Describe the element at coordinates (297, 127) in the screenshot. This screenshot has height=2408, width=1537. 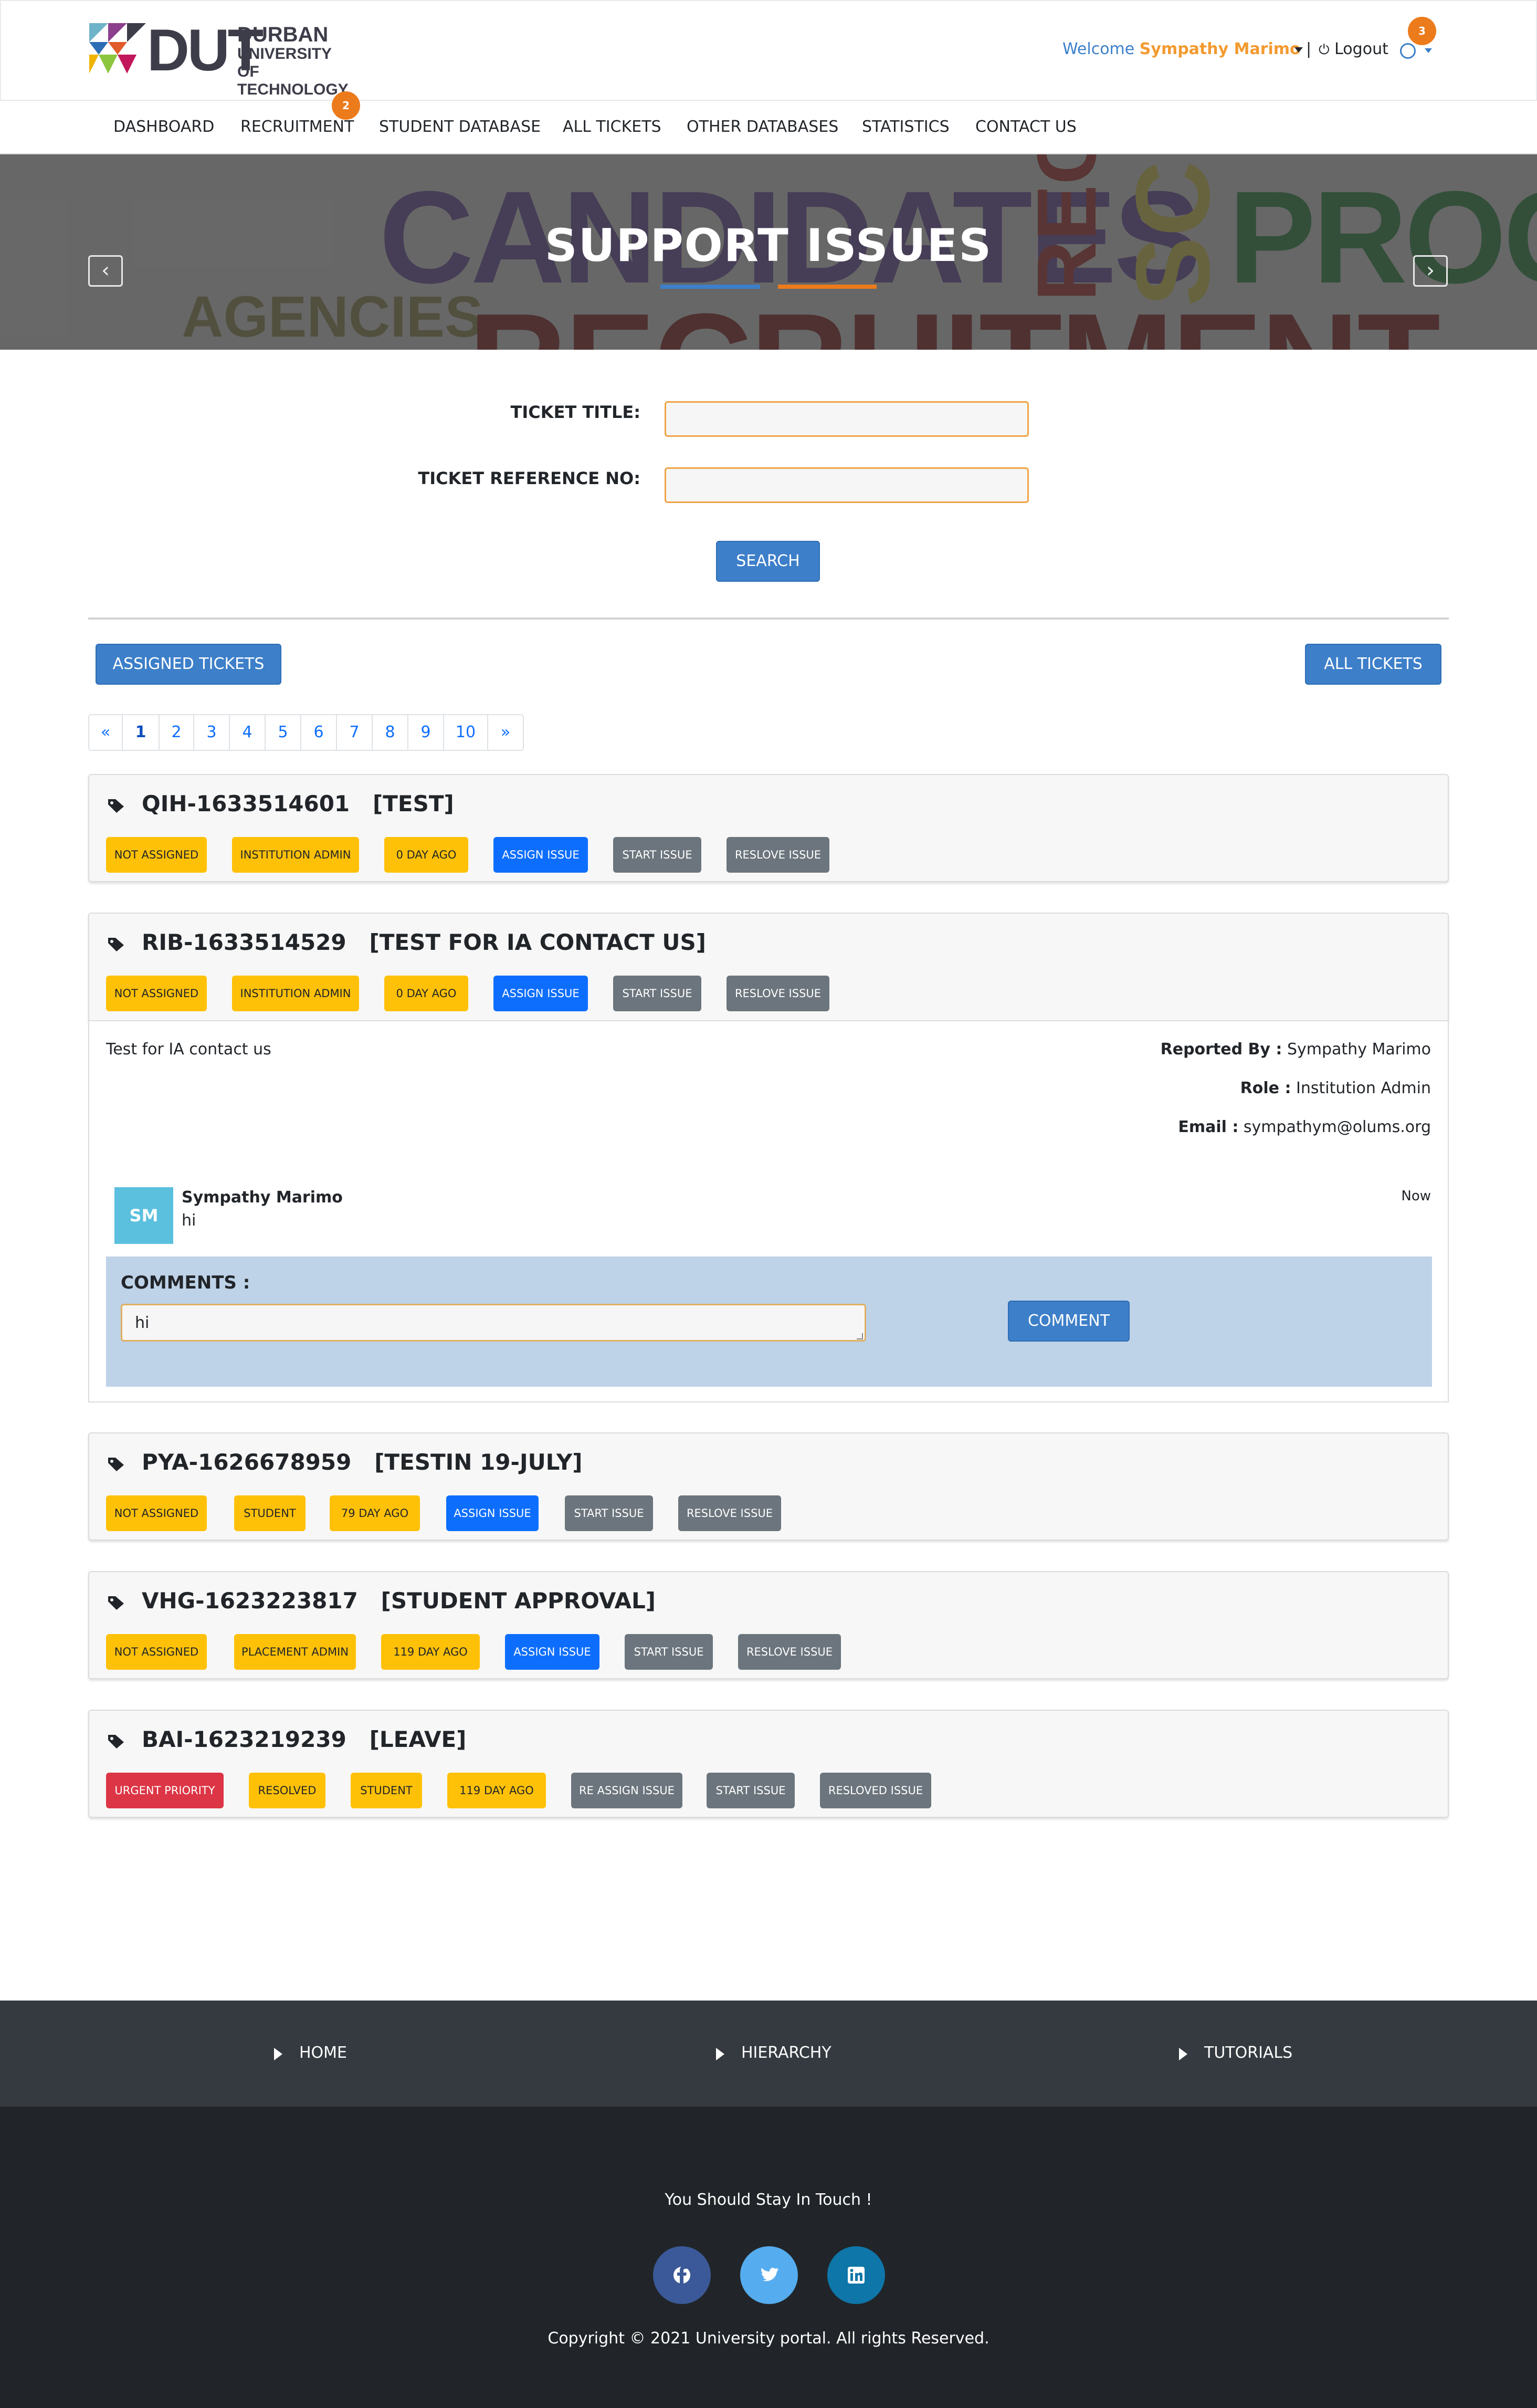
I see `nav-item-recruitment: RECRUITMENT` at that location.